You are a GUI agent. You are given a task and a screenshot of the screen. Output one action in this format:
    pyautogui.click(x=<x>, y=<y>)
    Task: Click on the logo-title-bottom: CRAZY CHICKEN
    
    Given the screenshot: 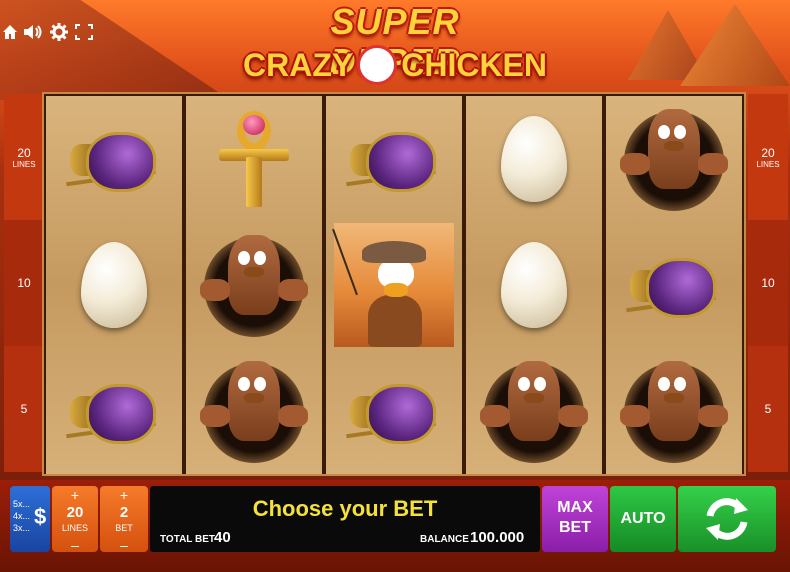 What is the action you would take?
    pyautogui.click(x=395, y=64)
    